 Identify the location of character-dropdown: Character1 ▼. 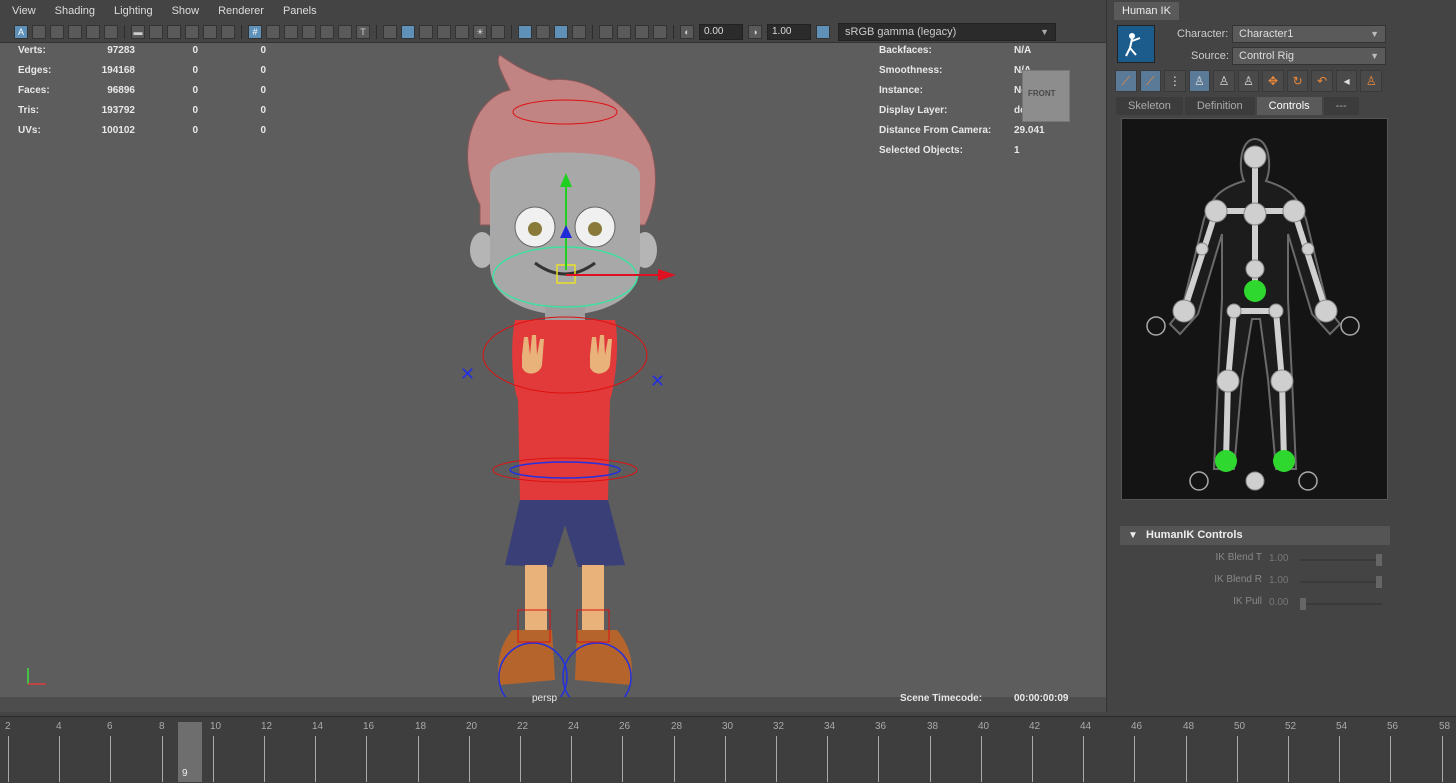
(1309, 34).